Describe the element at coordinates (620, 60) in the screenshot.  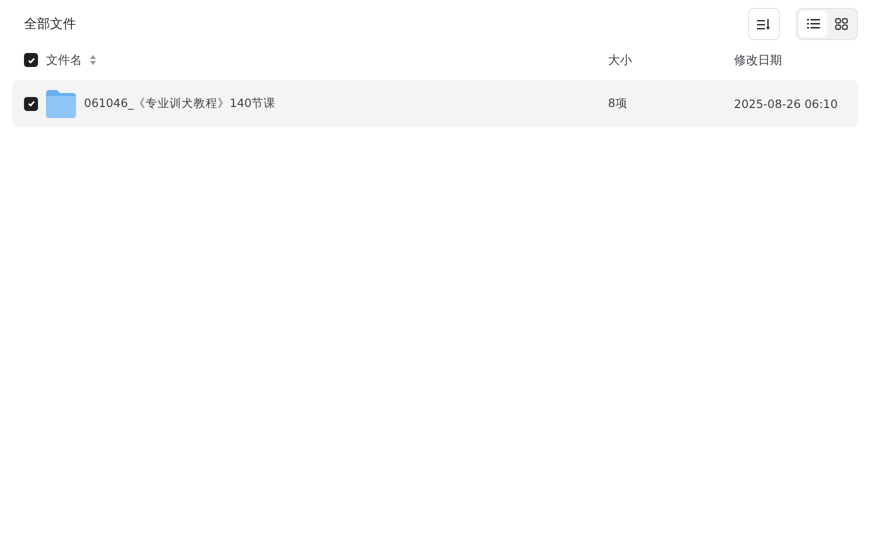
I see `column-header: 大小` at that location.